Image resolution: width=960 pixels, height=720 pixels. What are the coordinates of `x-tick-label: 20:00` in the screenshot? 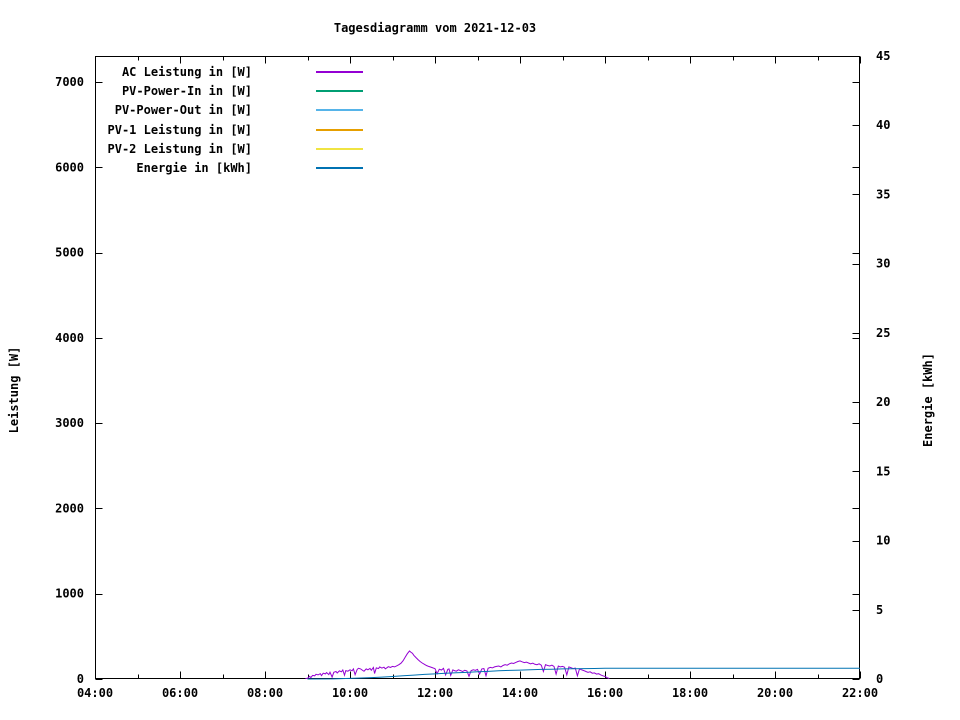 It's located at (775, 693).